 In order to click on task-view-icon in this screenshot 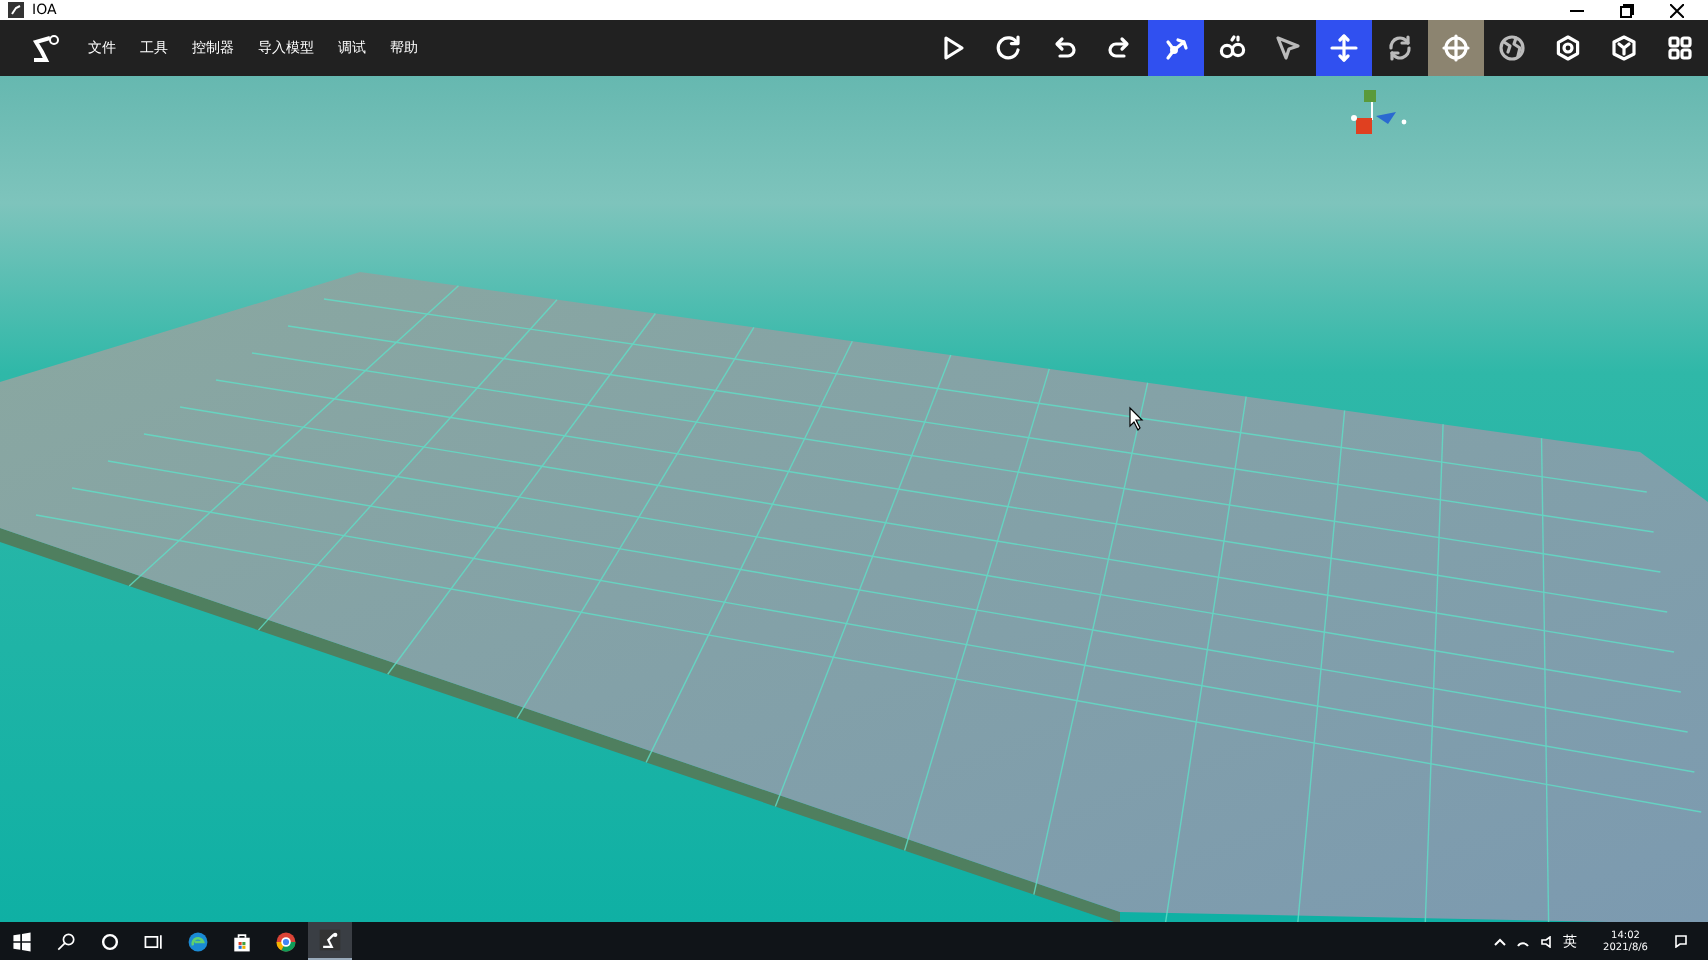, I will do `click(154, 941)`.